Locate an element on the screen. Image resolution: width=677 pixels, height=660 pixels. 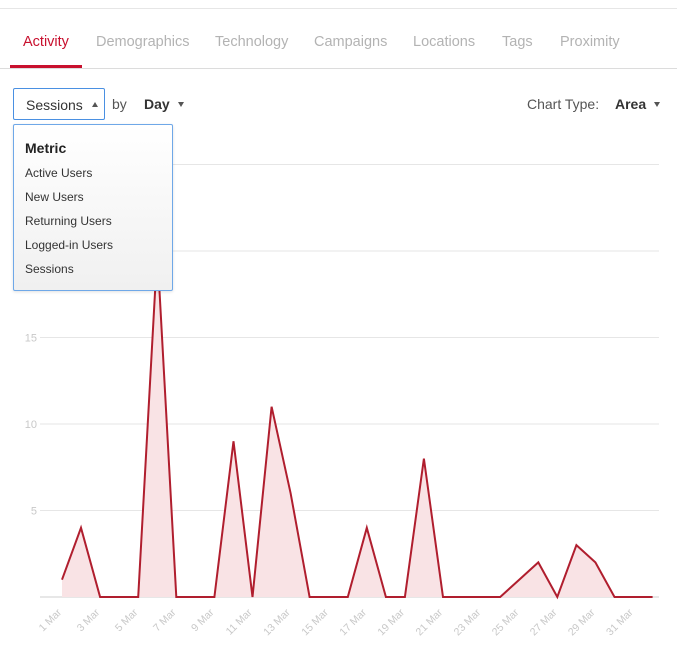
x-tick-label: 27 Mar is located at coordinates (544, 622).